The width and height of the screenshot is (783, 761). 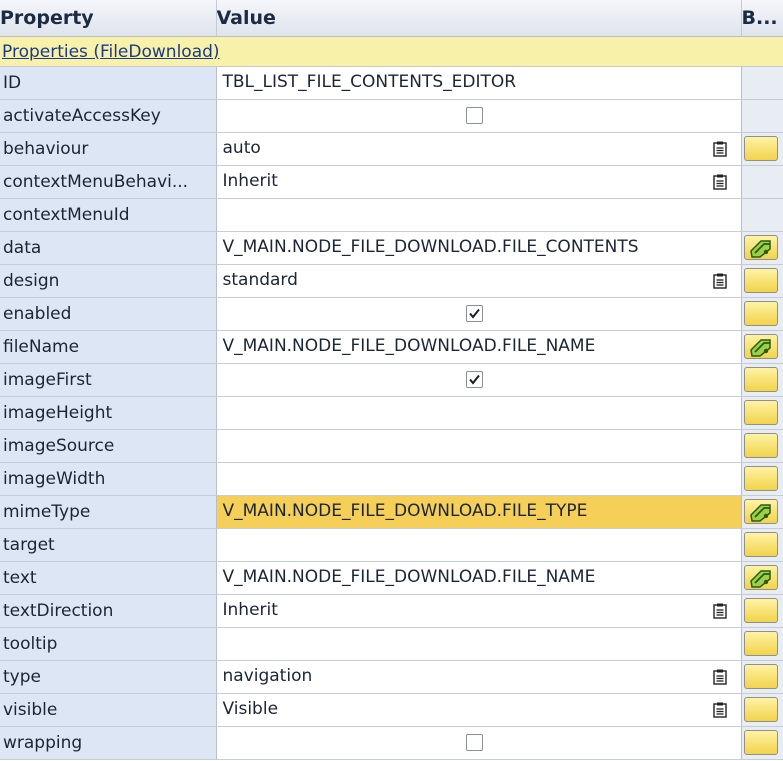 What do you see at coordinates (479, 677) in the screenshot?
I see `property-value-input: navigation` at bounding box center [479, 677].